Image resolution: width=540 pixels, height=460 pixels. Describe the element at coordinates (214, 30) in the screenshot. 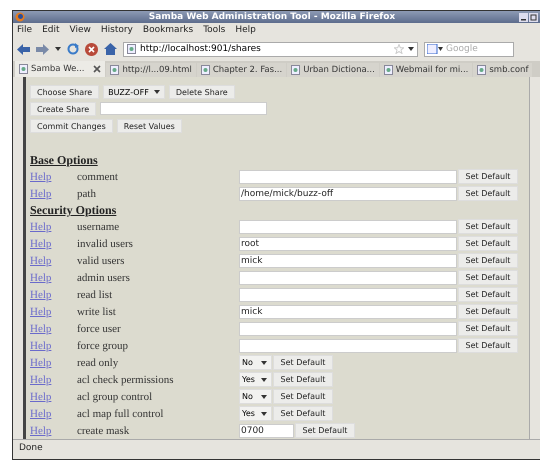

I see `menu-item: Tools` at that location.